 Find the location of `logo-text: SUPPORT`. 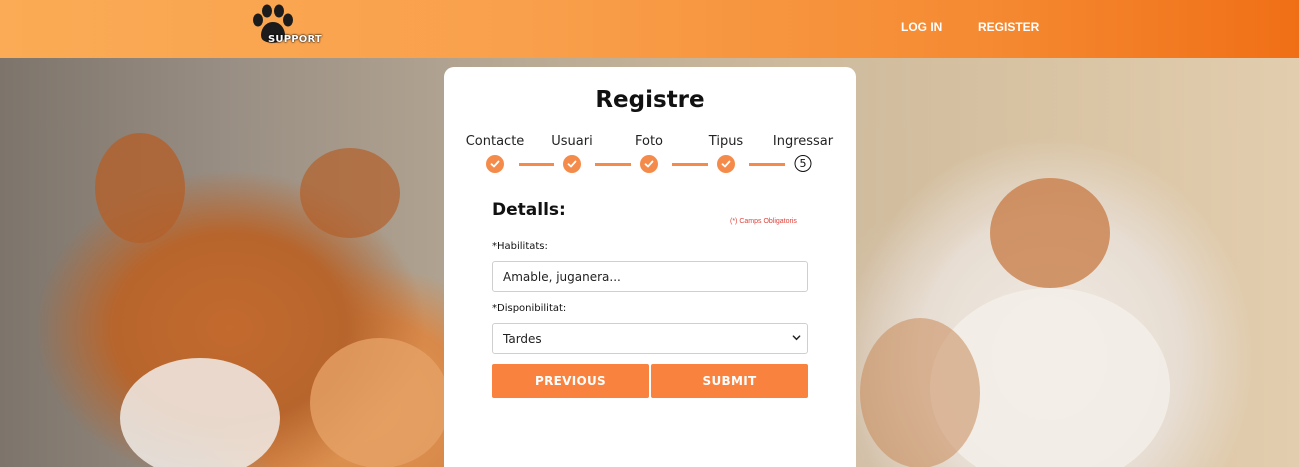

logo-text: SUPPORT is located at coordinates (295, 39).